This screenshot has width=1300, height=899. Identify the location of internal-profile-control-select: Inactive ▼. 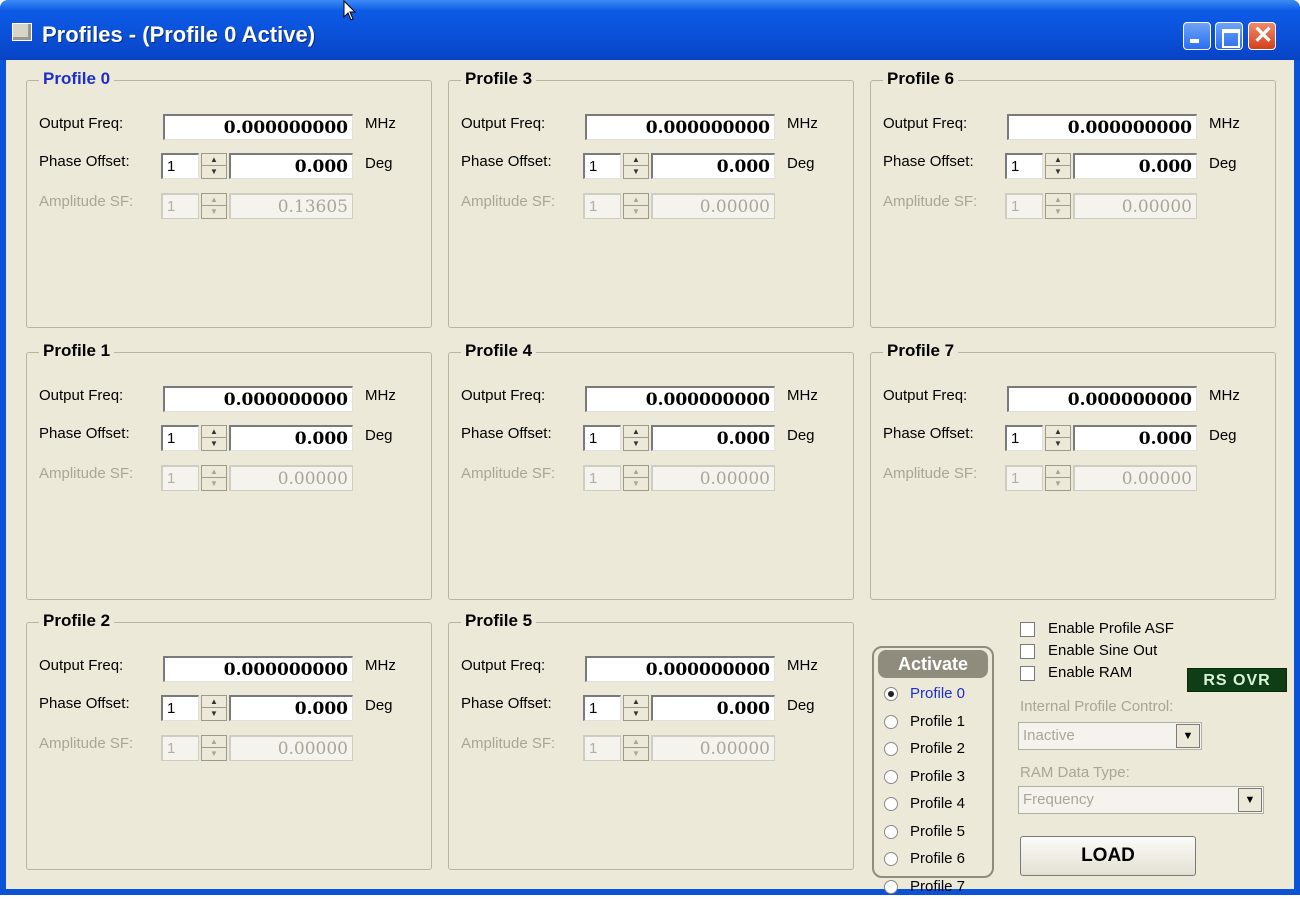
(1110, 736).